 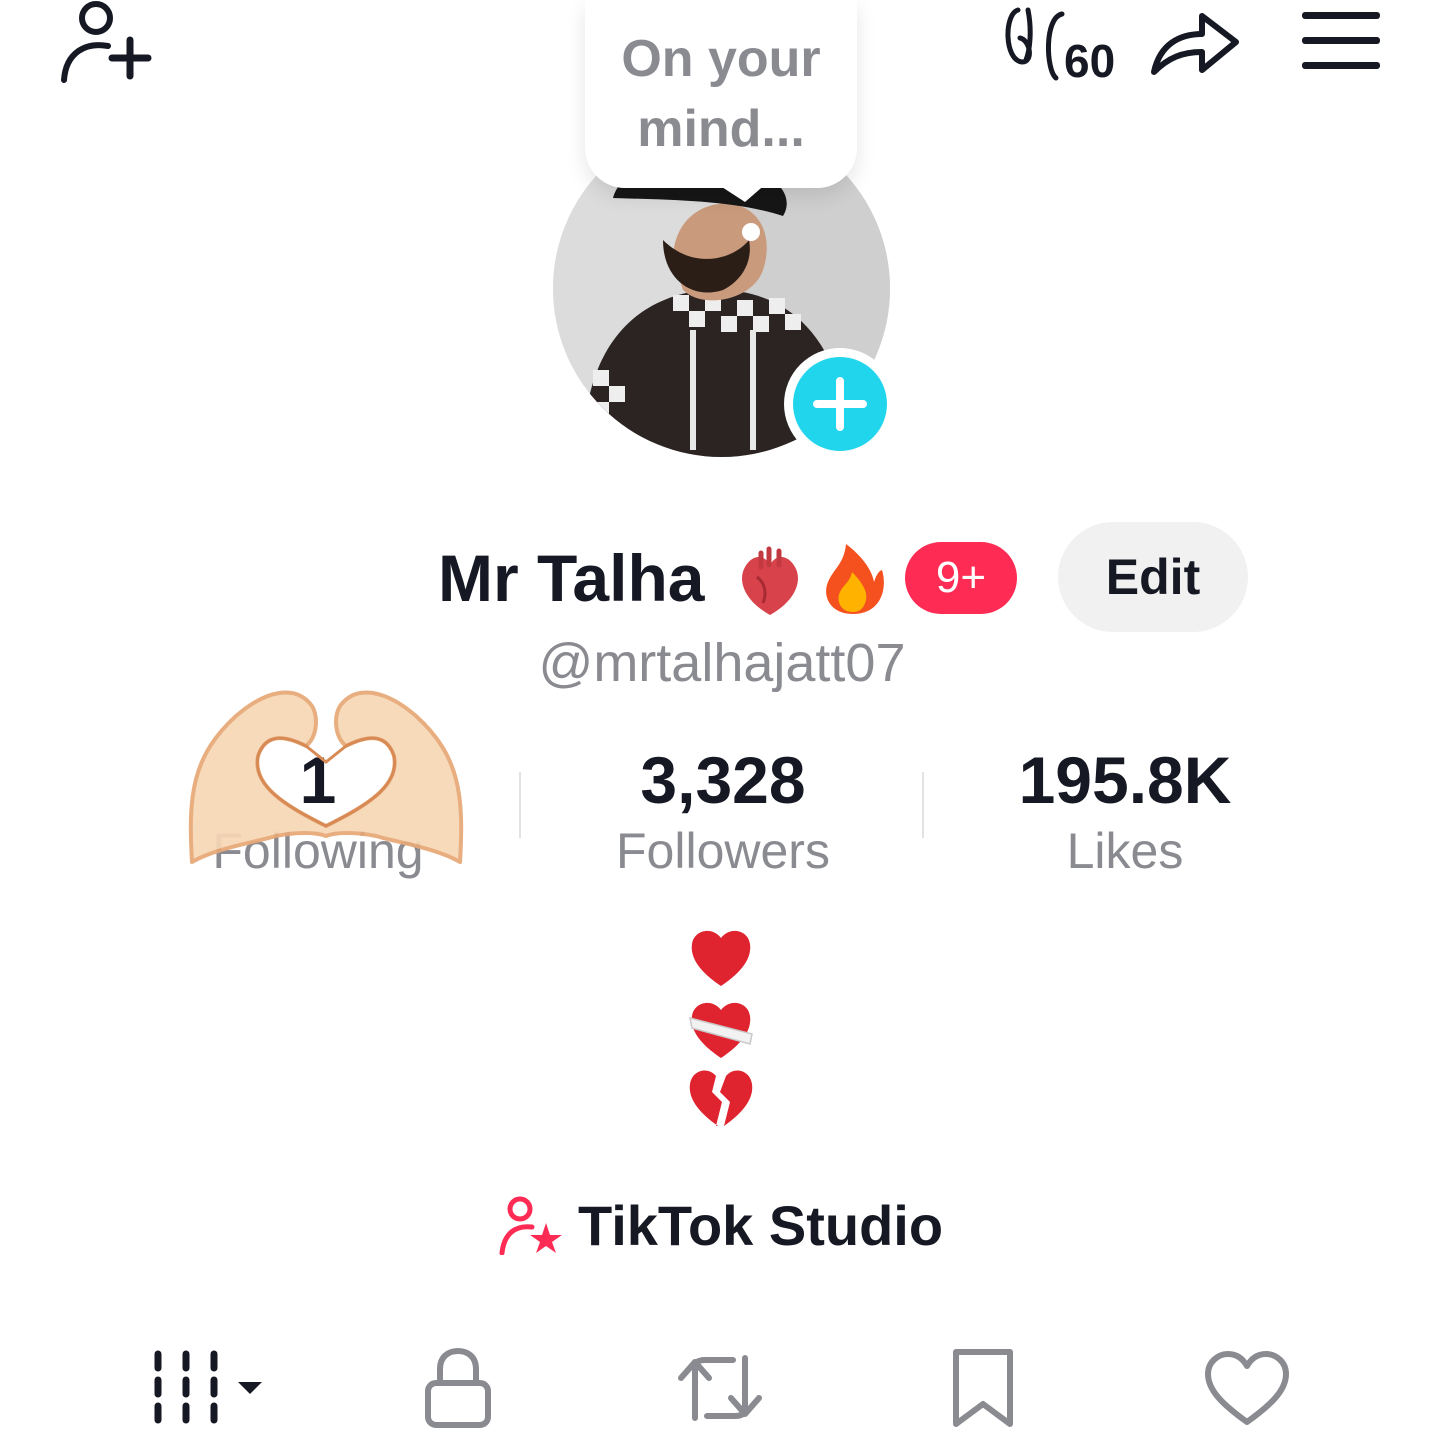 I want to click on likes-count: 195.8K, so click(x=1125, y=780).